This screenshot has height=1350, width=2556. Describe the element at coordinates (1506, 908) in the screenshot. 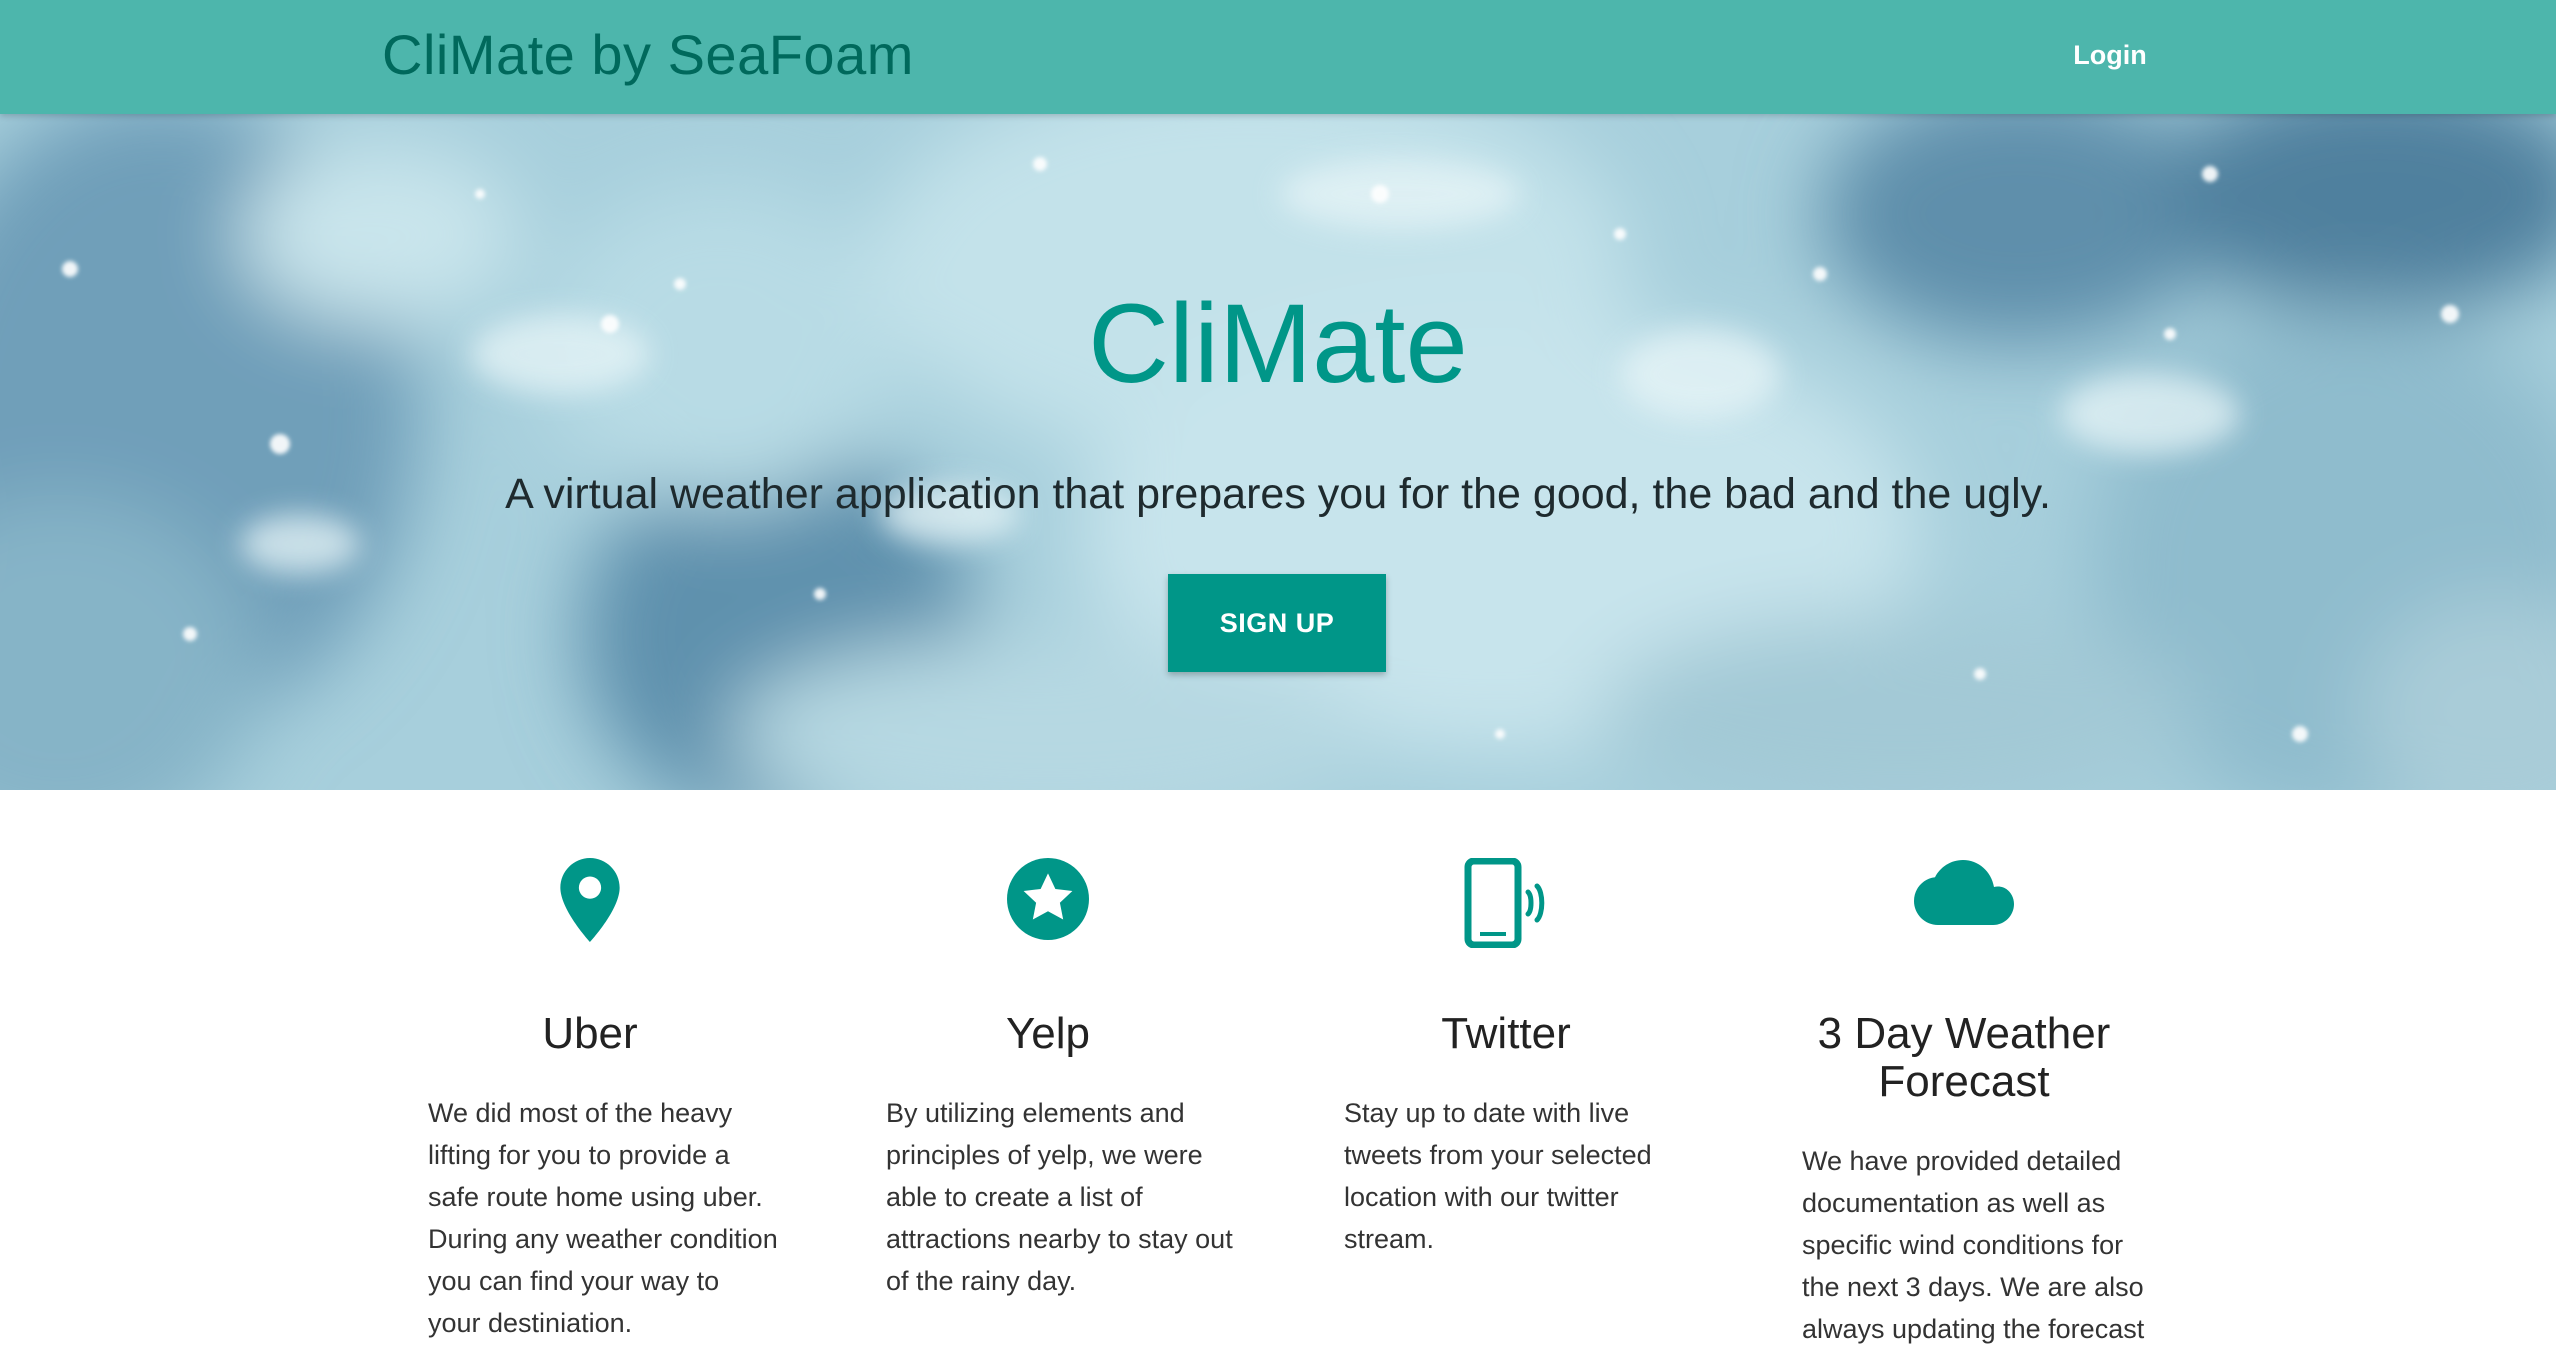

I see `phone-vibrate-icon` at that location.